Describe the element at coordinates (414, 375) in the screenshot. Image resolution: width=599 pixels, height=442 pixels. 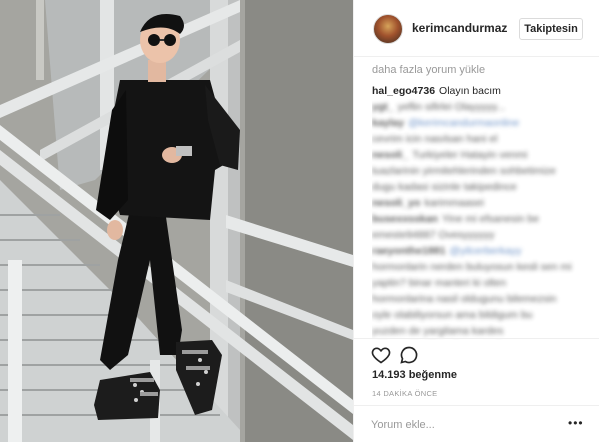
I see `likes-count: 14.193 beğenme` at that location.